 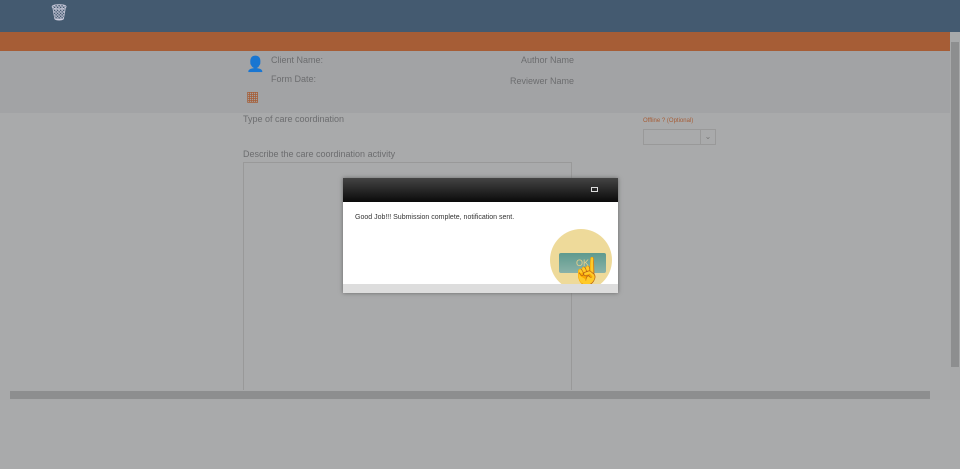 What do you see at coordinates (475, 82) in the screenshot?
I see `form-header` at bounding box center [475, 82].